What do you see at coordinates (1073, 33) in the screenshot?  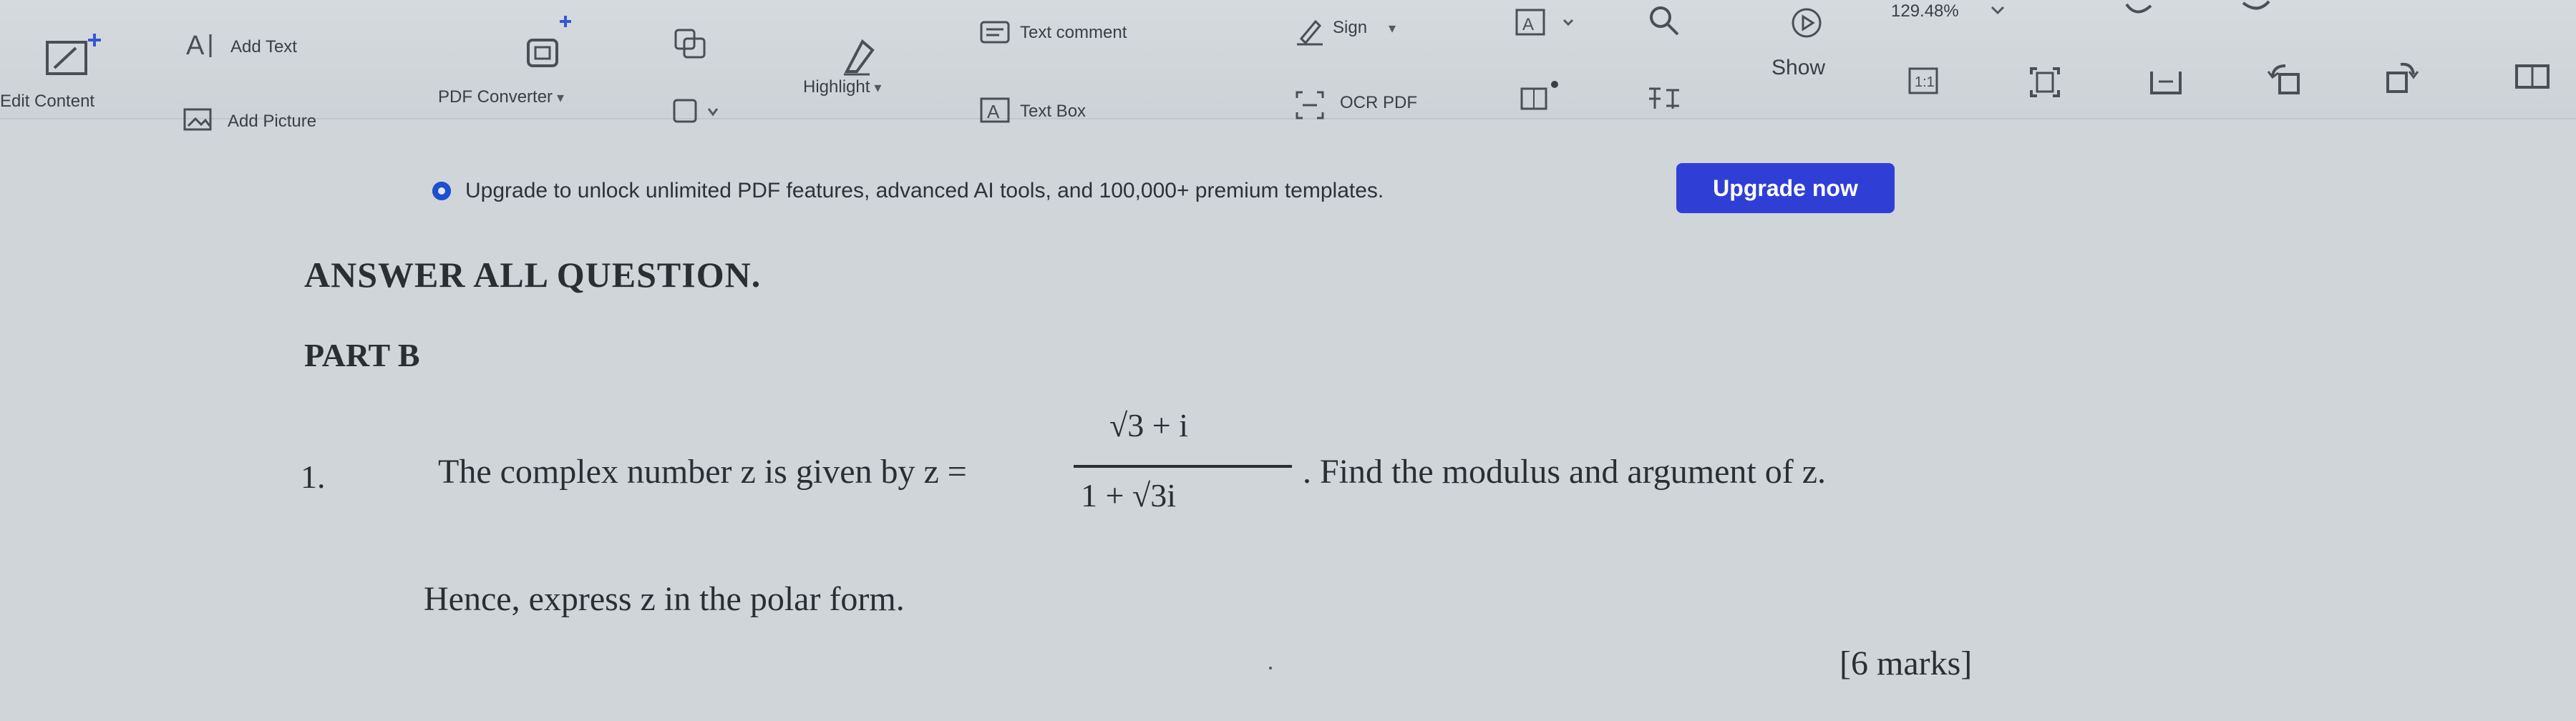 I see `text-comment-label: Text comment` at bounding box center [1073, 33].